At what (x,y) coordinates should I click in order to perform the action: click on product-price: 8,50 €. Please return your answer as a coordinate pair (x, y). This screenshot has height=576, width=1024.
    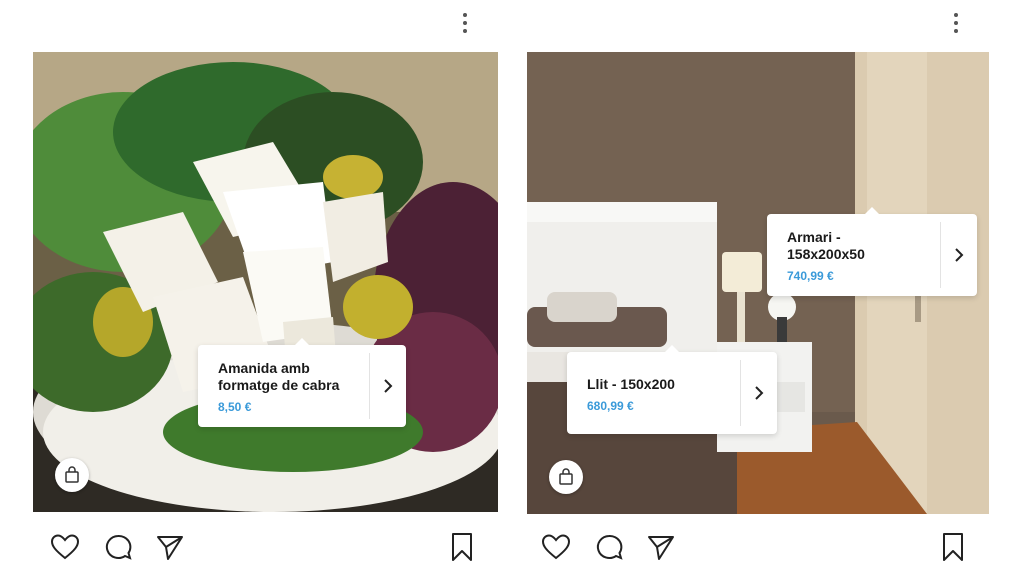
    Looking at the image, I should click on (235, 407).